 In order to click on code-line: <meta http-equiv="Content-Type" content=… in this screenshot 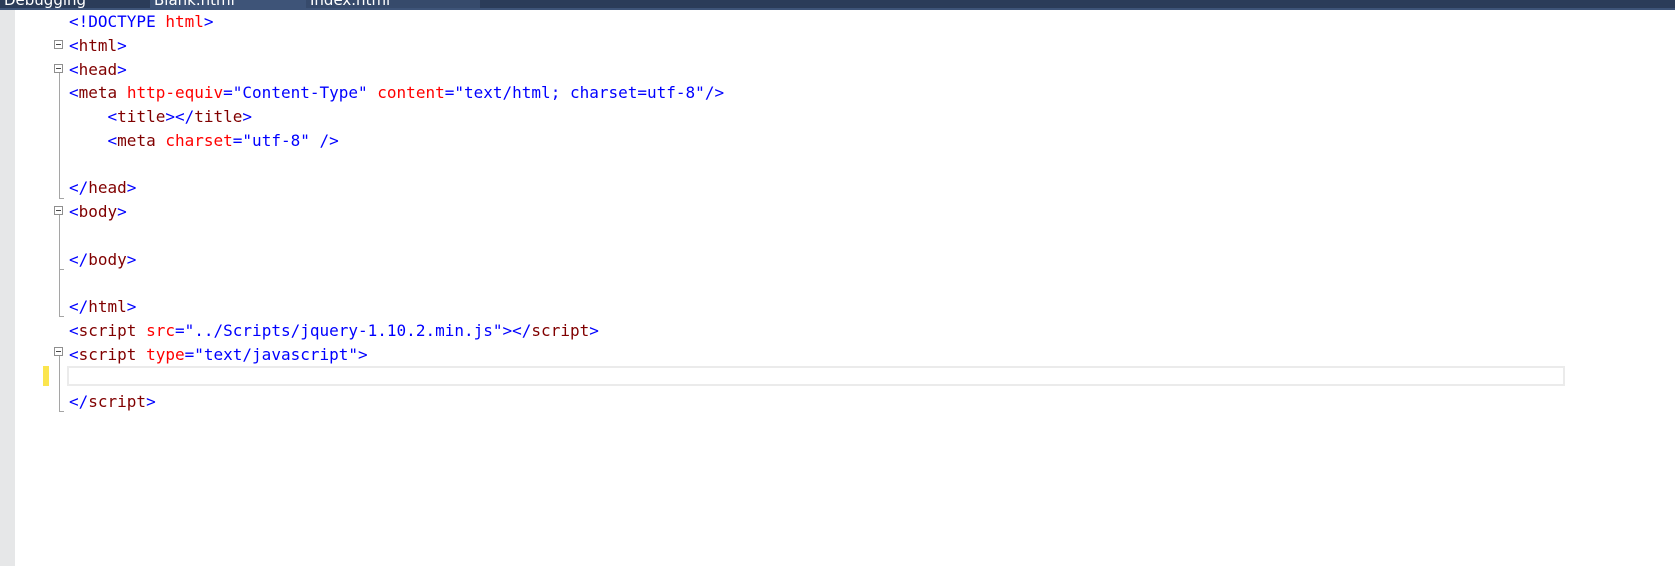, I will do `click(396, 93)`.